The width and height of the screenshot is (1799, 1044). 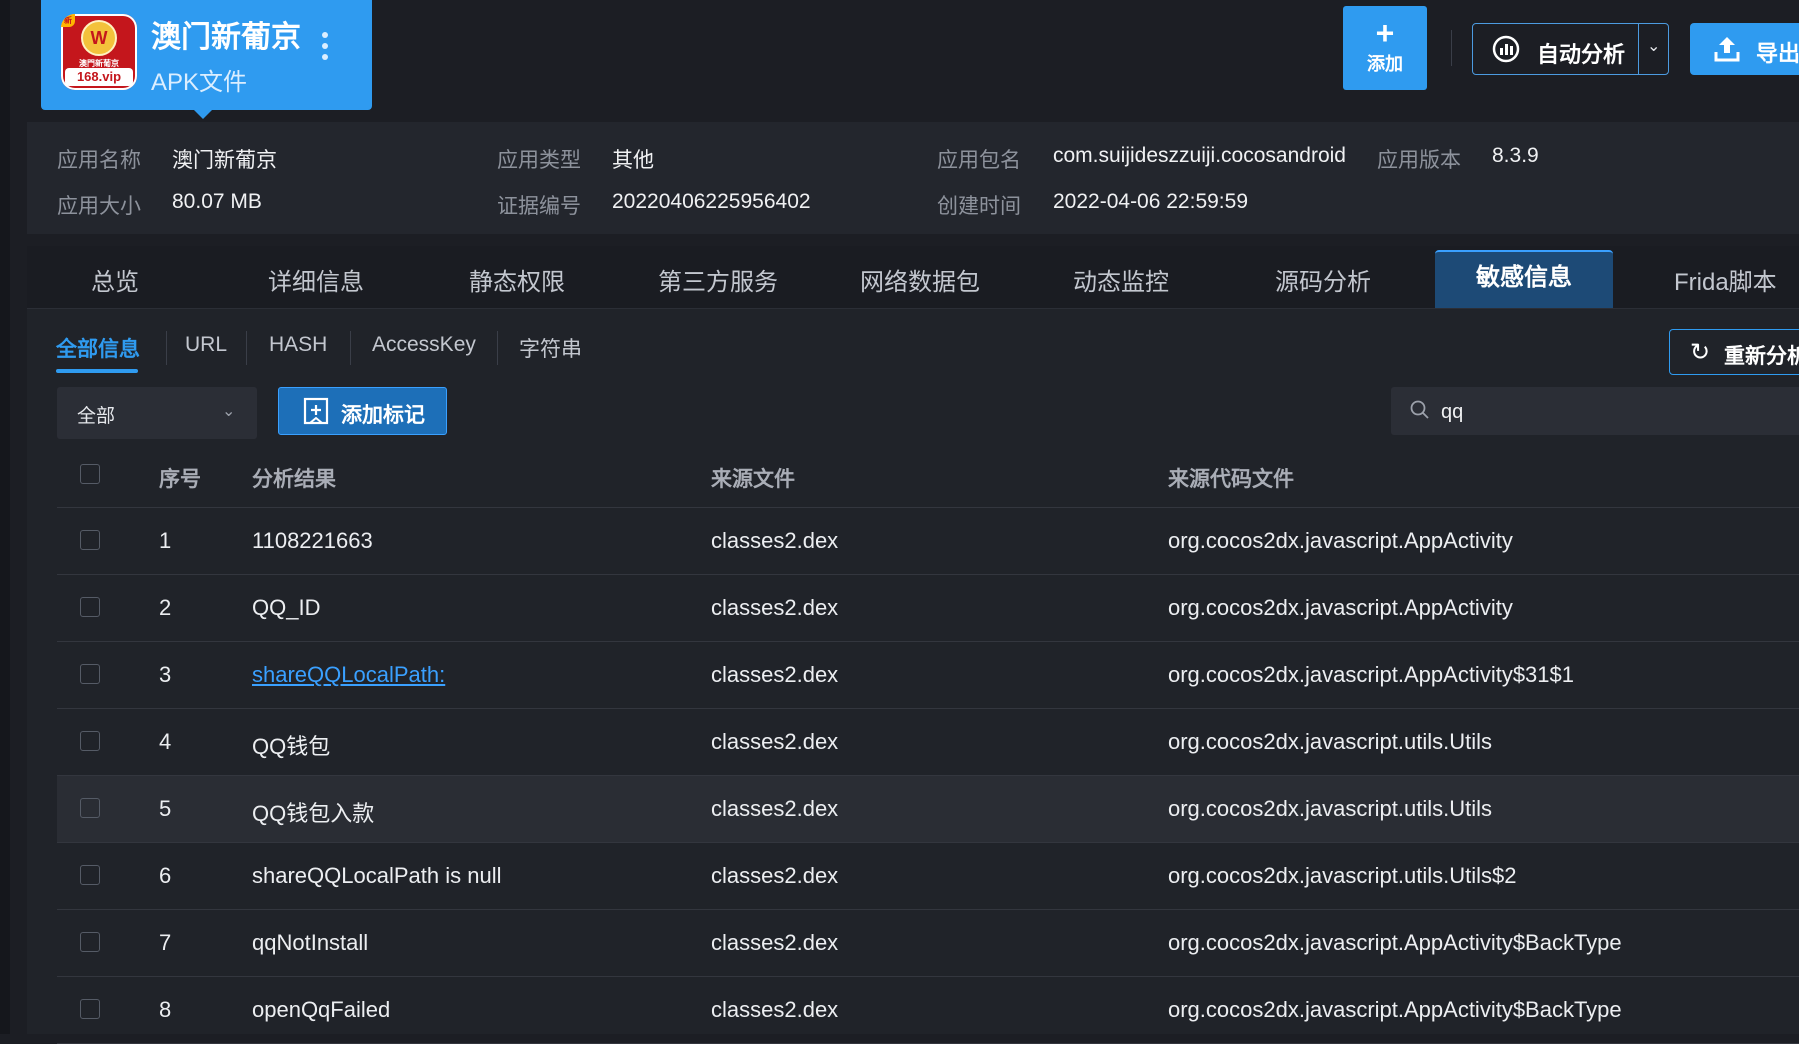 What do you see at coordinates (98, 348) in the screenshot?
I see `subtab-all: 全部信息` at bounding box center [98, 348].